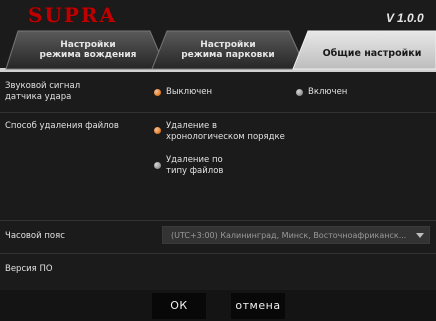 This screenshot has width=436, height=321. What do you see at coordinates (327, 92) in the screenshot?
I see `shock-sound-on-label: Включен` at bounding box center [327, 92].